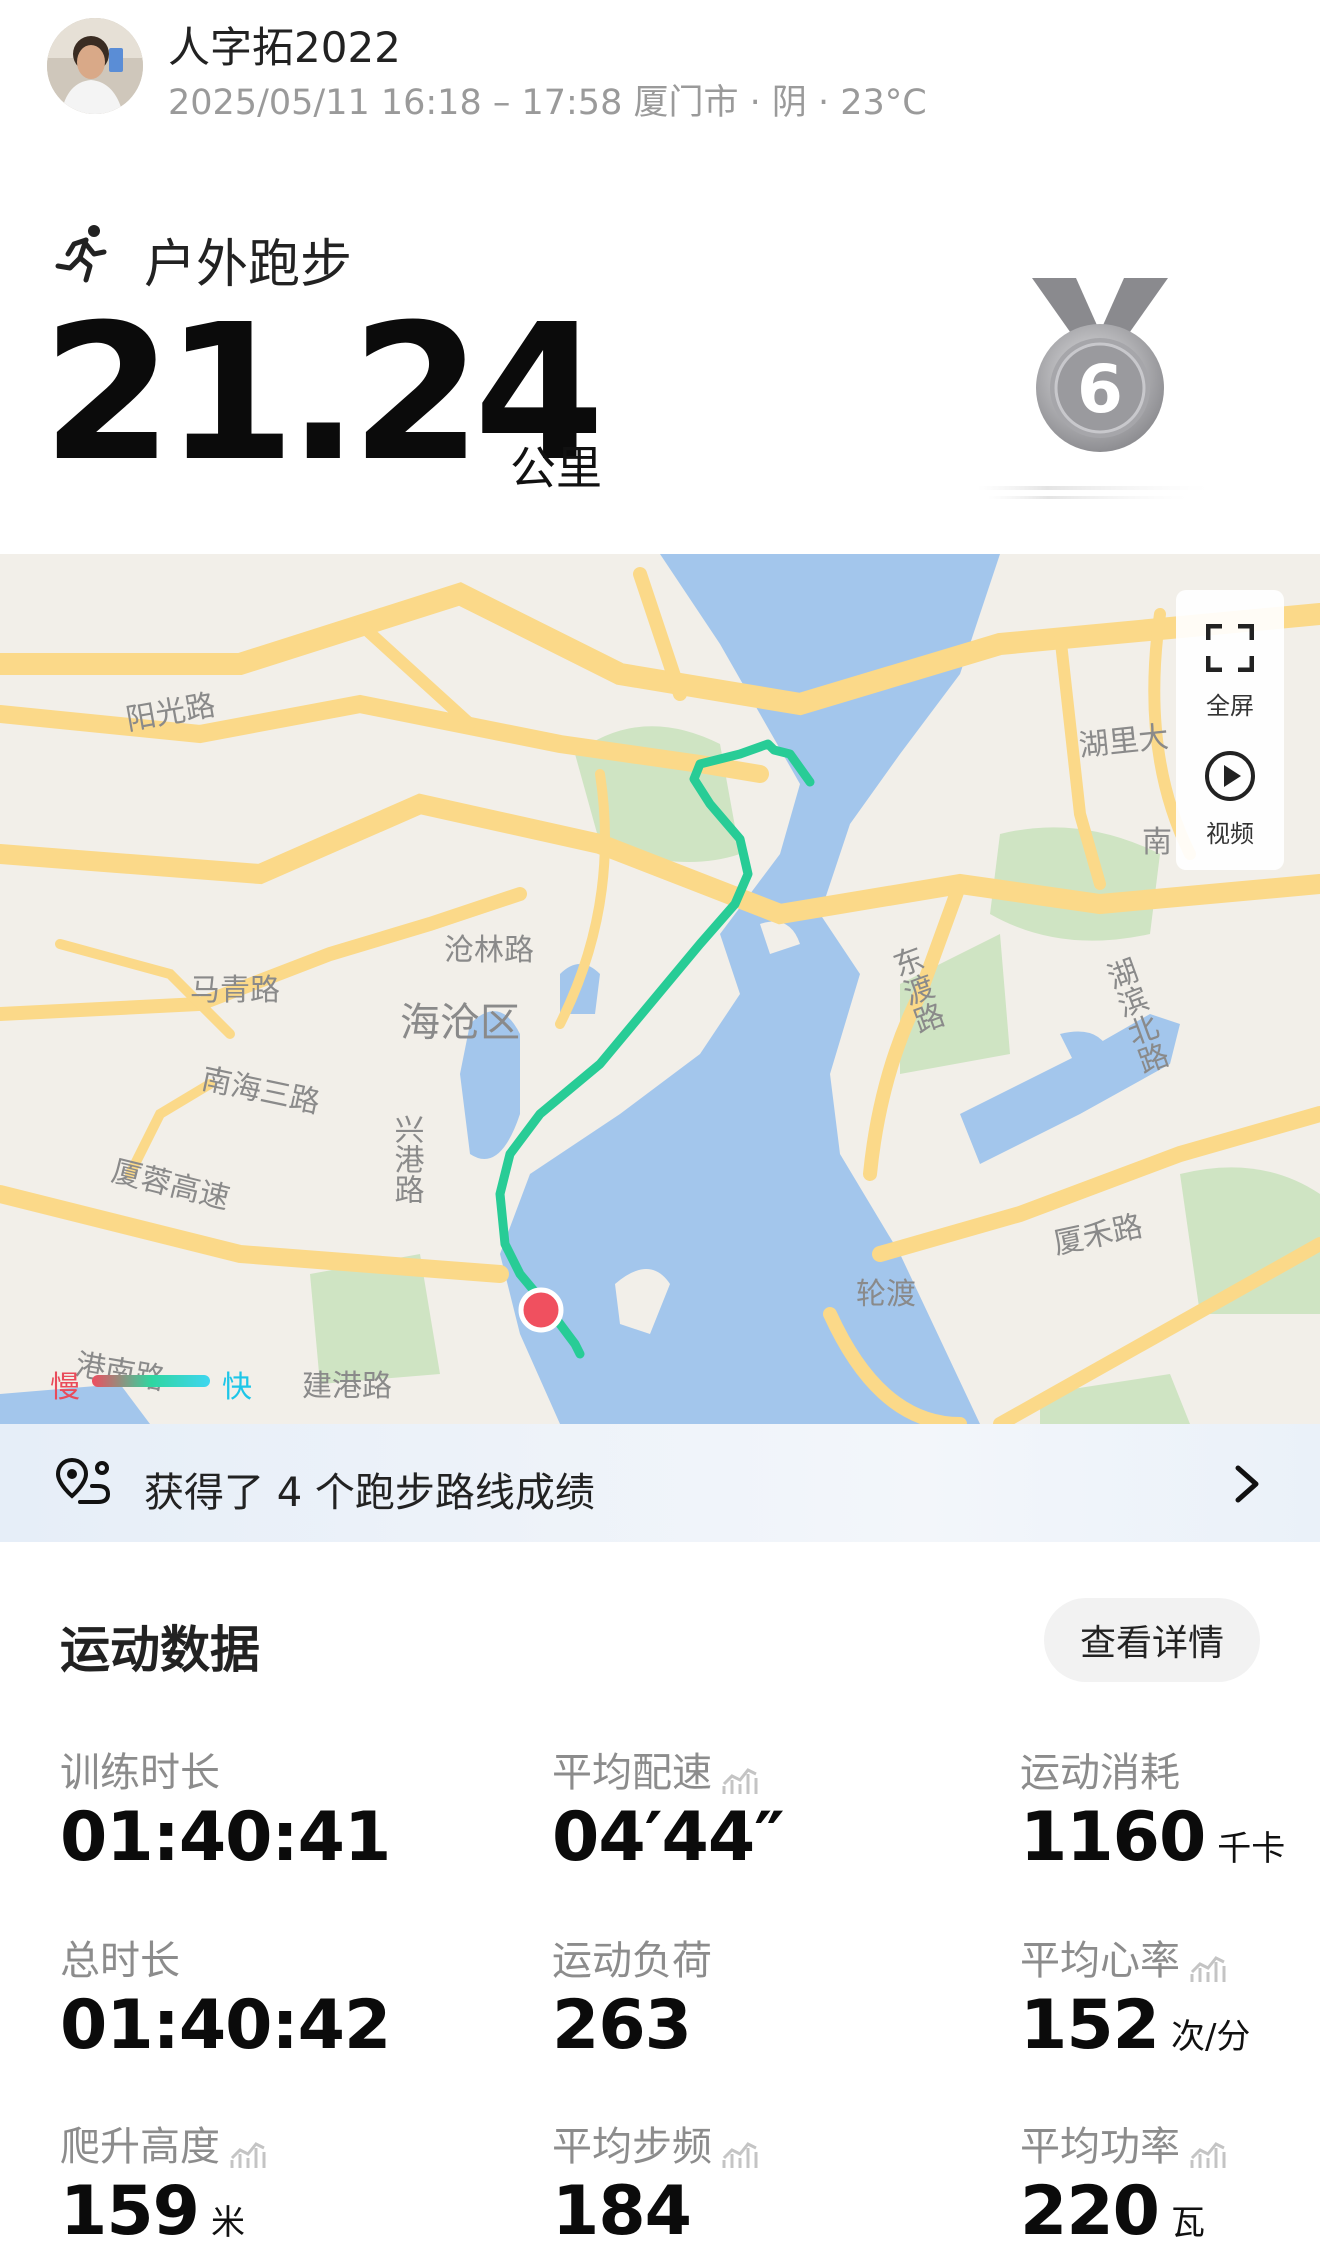 Image resolution: width=1320 pixels, height=2259 pixels. I want to click on stat-label: 爬升高度, so click(164, 2143).